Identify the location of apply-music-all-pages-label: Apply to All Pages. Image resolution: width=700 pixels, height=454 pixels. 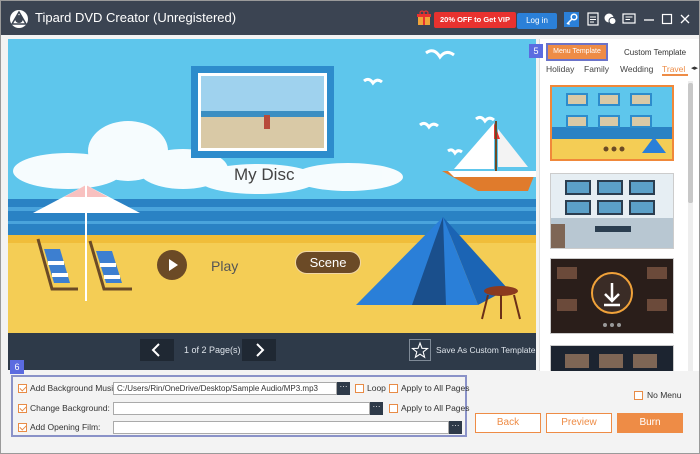
(435, 388).